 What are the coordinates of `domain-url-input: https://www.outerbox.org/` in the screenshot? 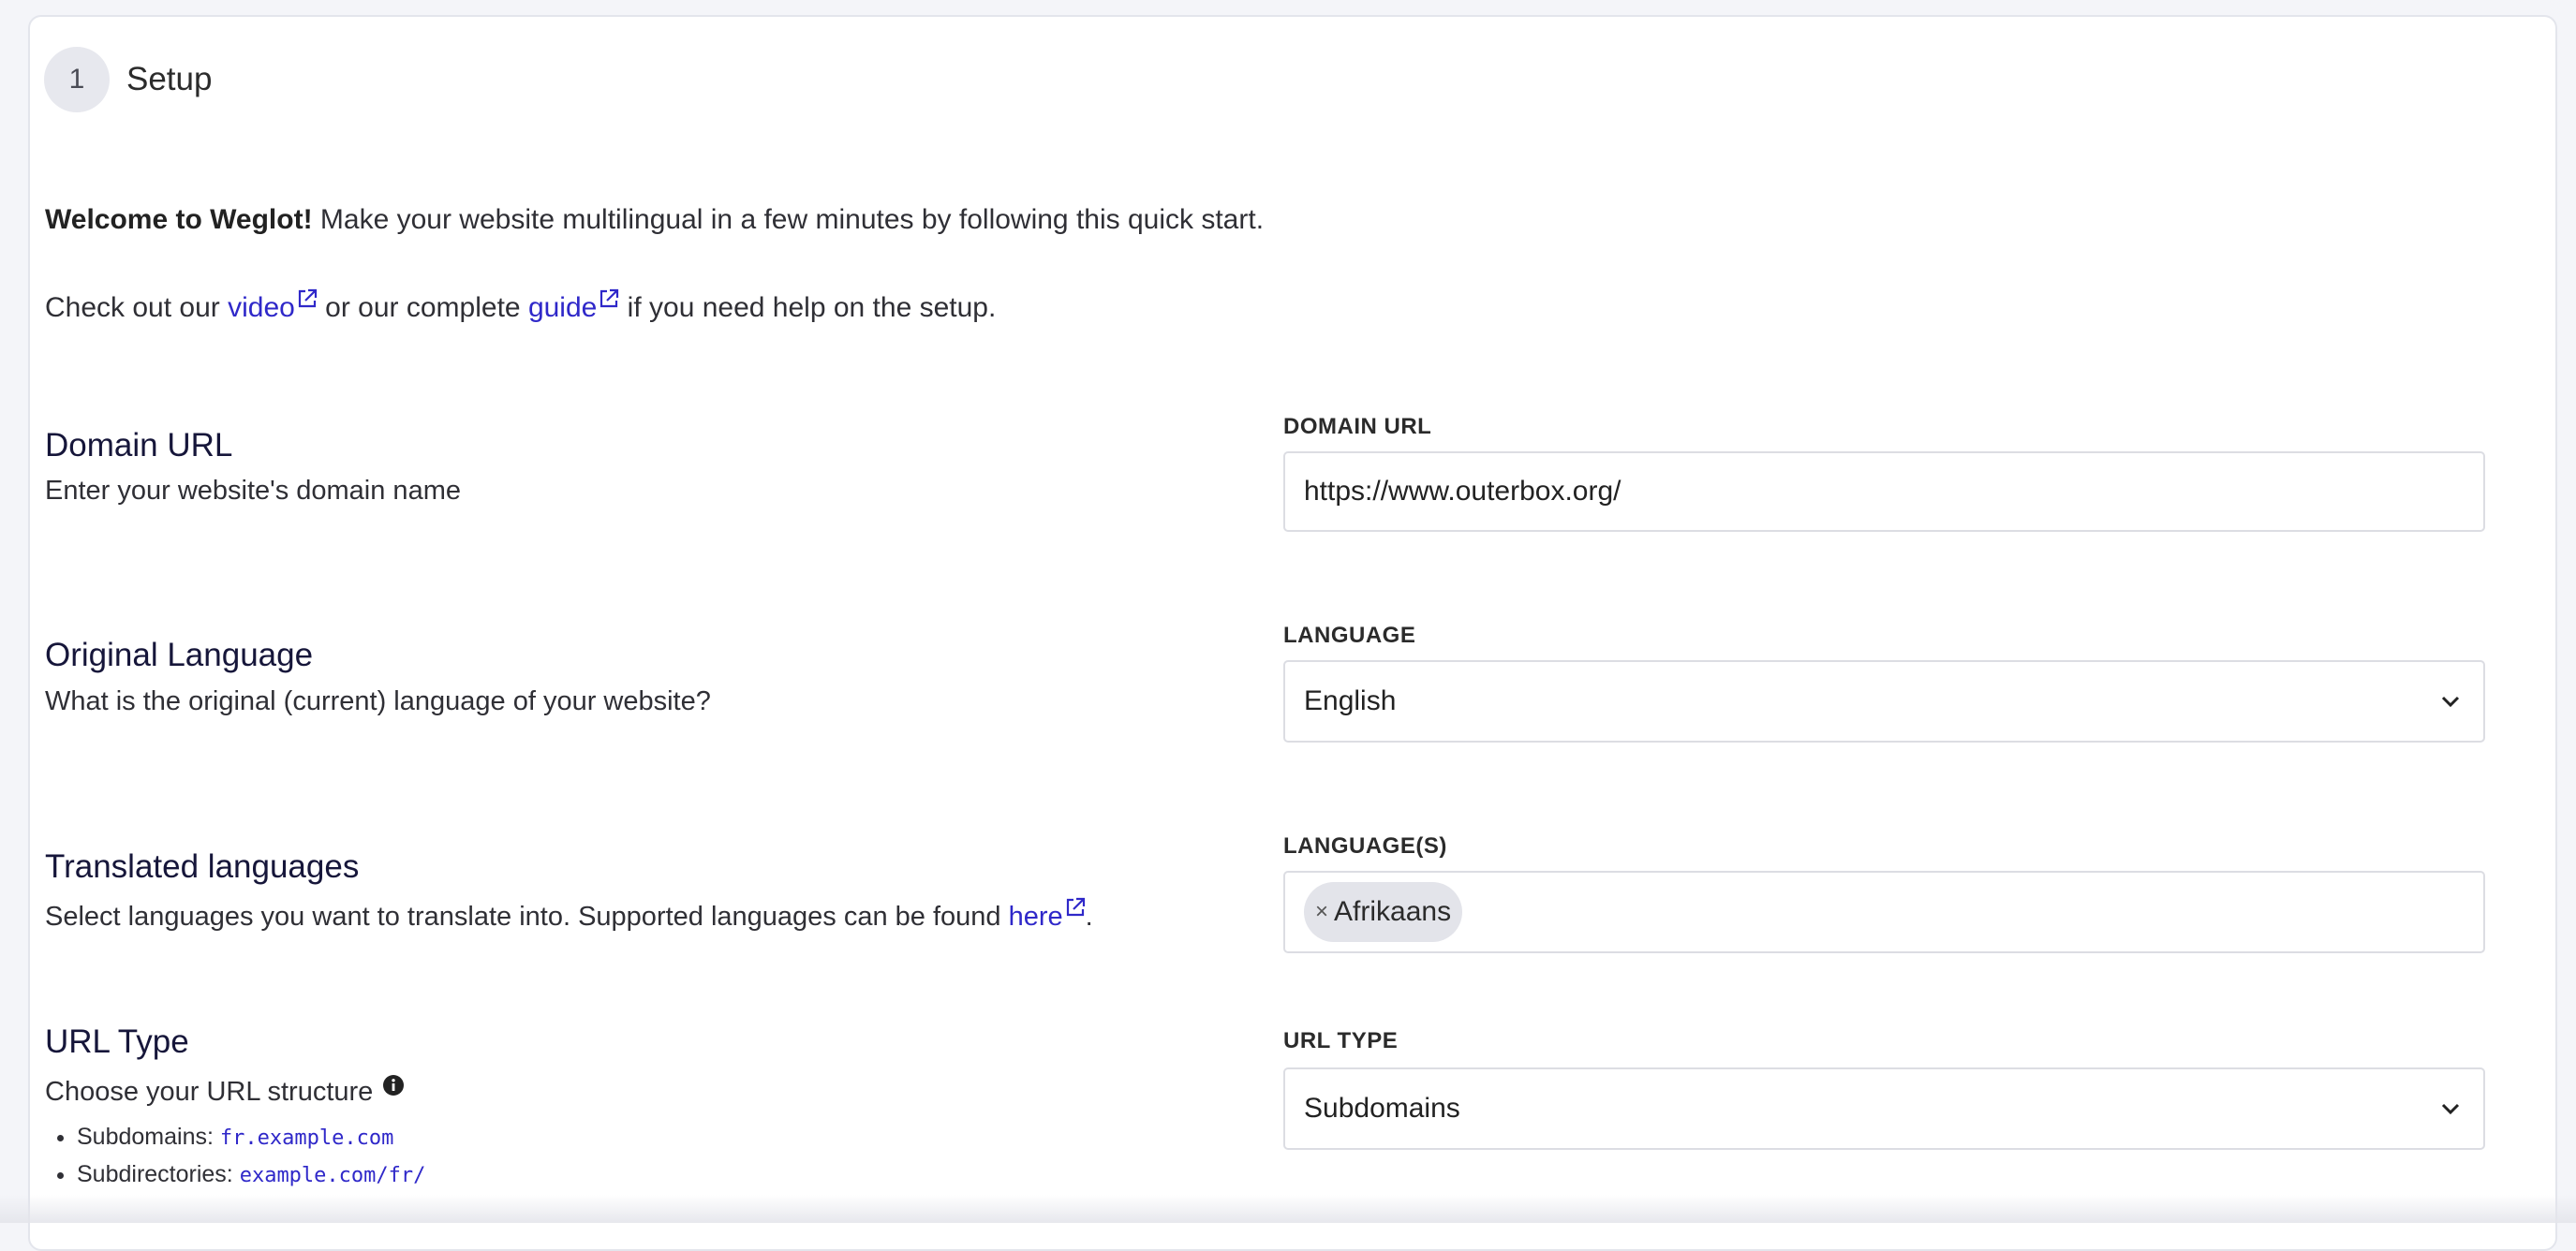 It's located at (1884, 492).